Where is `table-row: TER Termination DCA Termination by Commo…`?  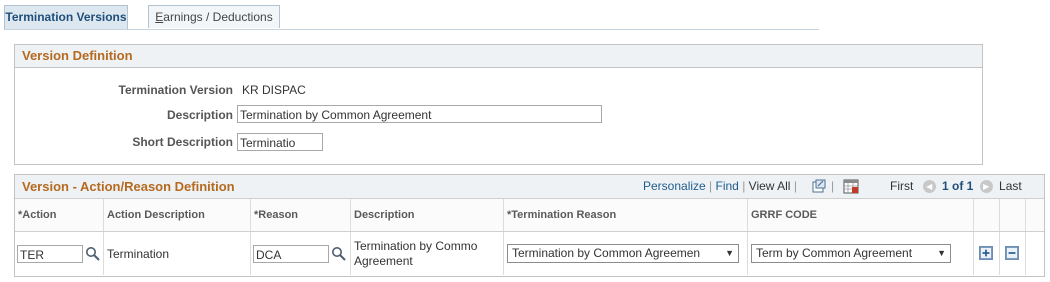 table-row: TER Termination DCA Termination by Commo… is located at coordinates (529, 253).